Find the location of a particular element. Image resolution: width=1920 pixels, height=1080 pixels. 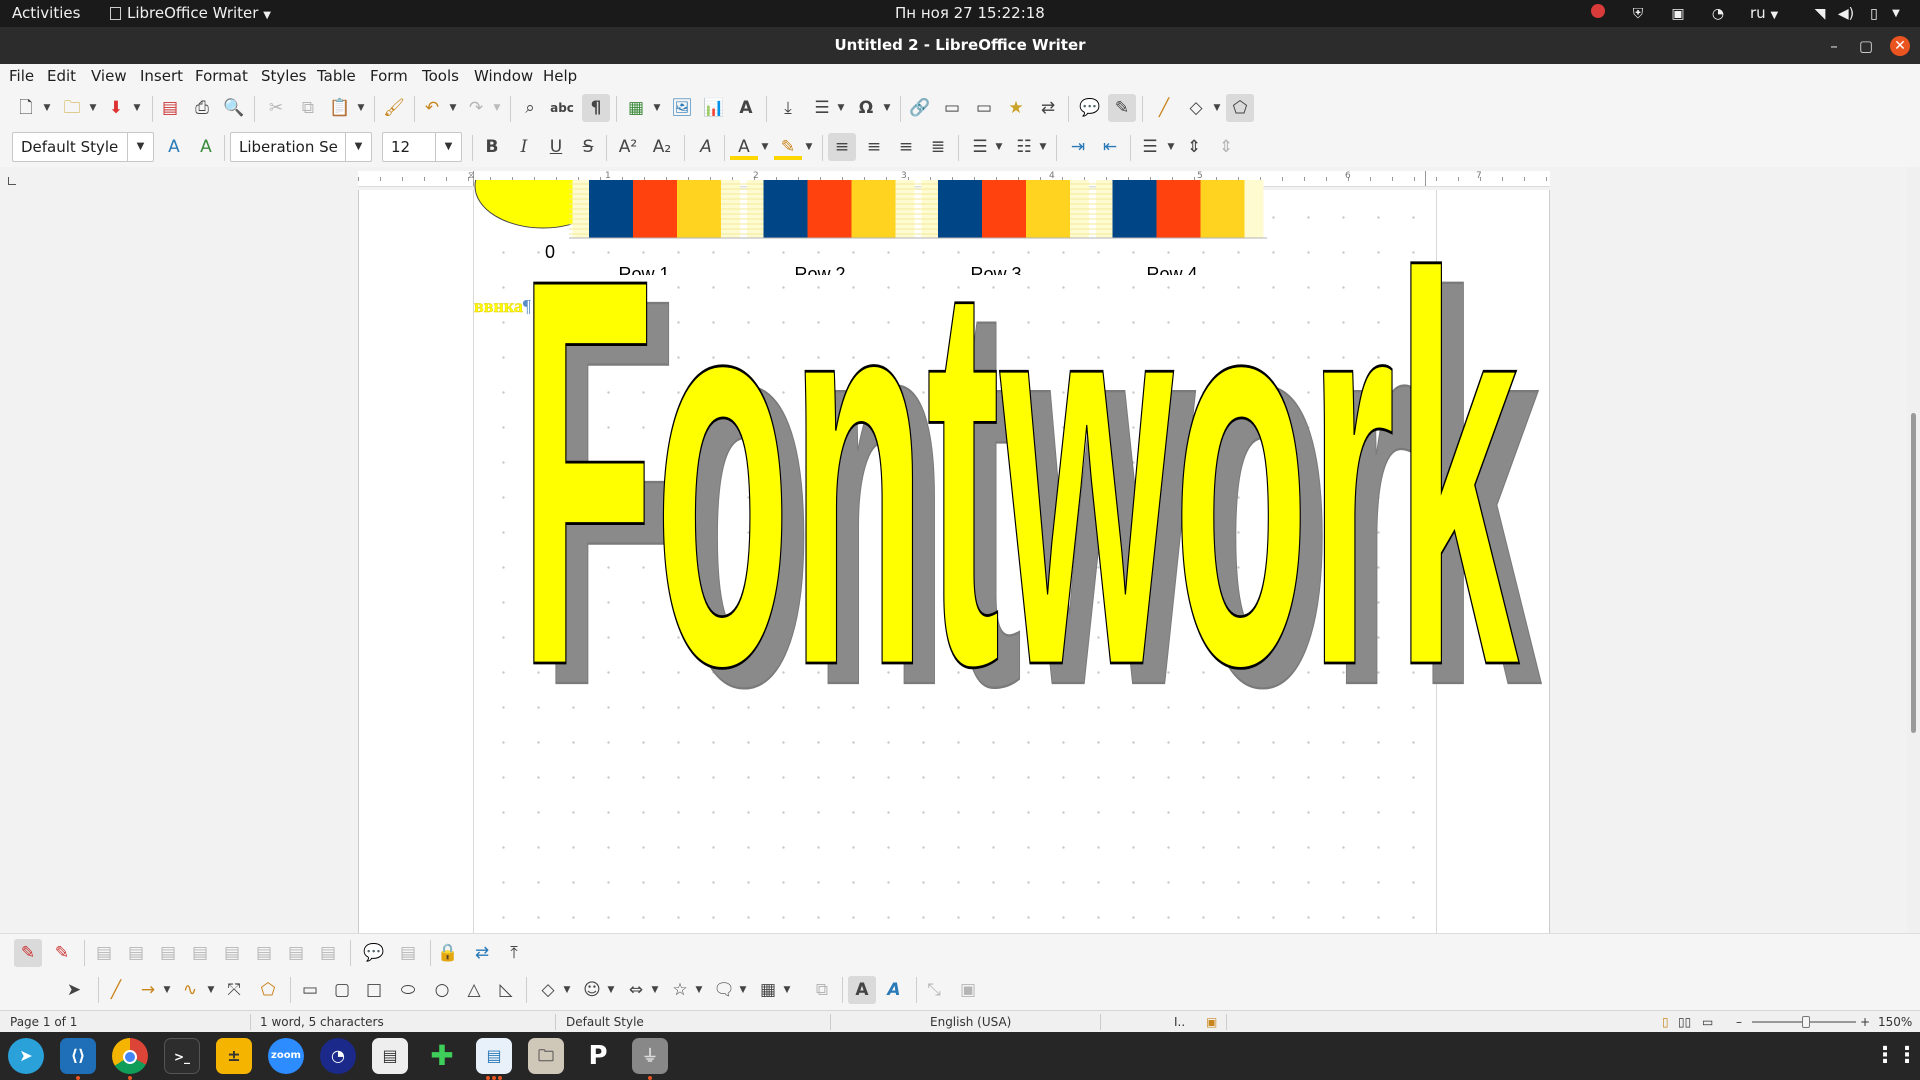

close-button: ✕ is located at coordinates (1900, 46).